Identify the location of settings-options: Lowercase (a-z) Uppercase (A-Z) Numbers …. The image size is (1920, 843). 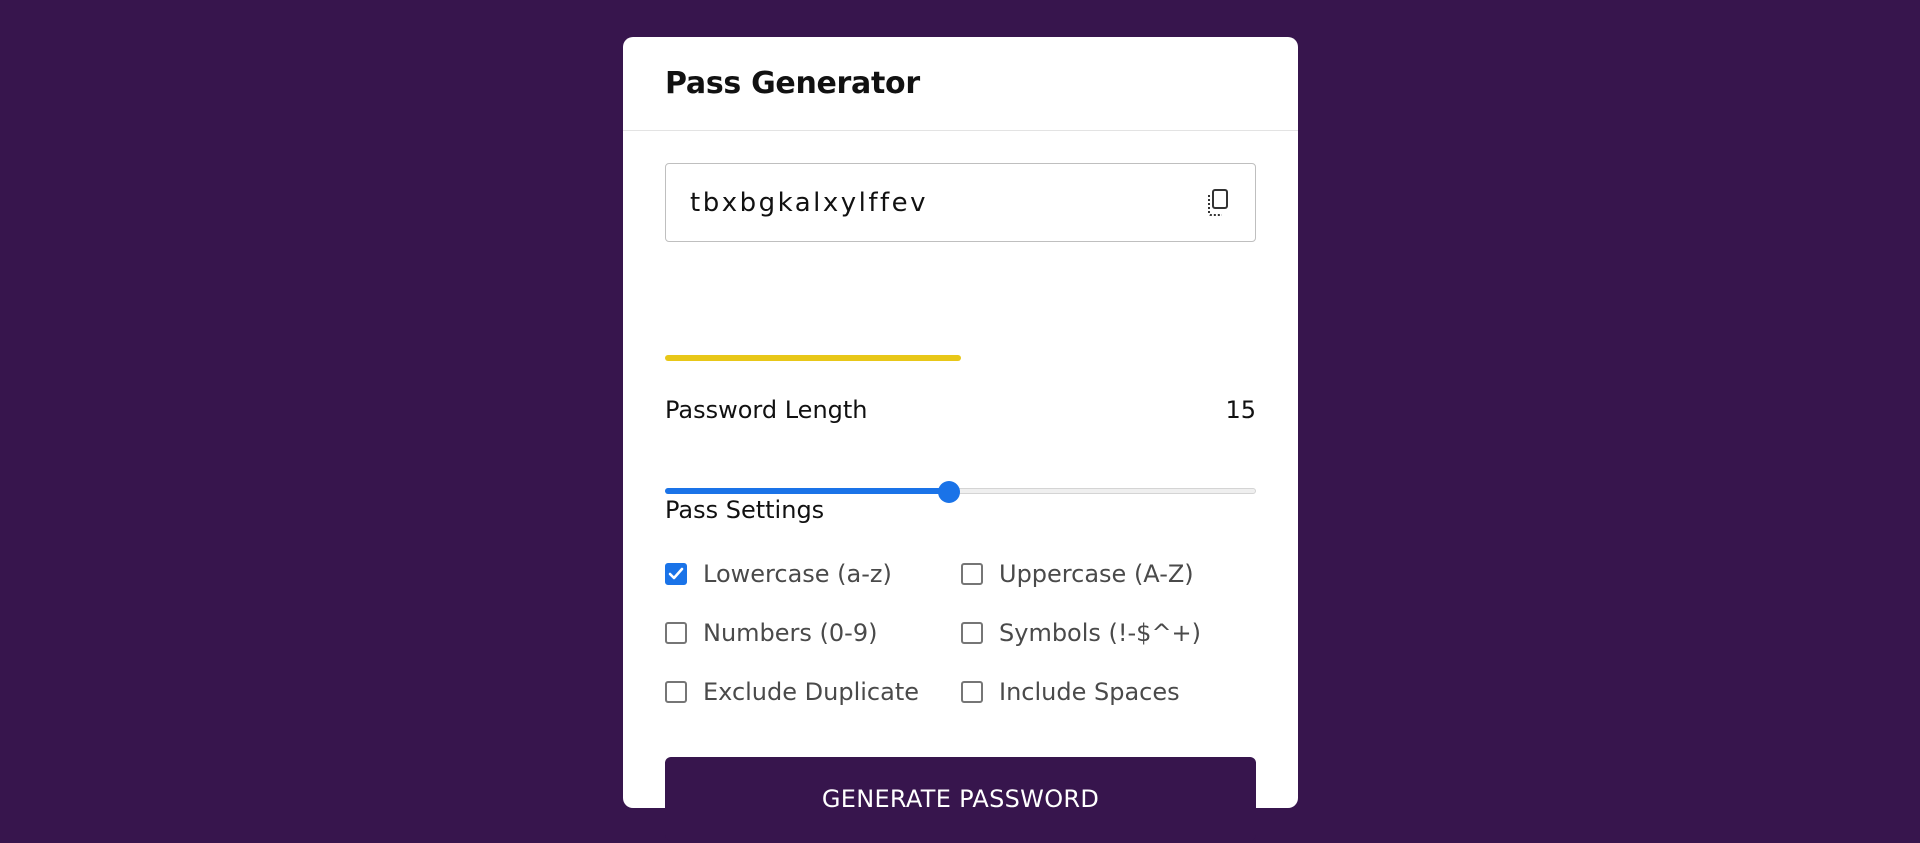
(960, 632).